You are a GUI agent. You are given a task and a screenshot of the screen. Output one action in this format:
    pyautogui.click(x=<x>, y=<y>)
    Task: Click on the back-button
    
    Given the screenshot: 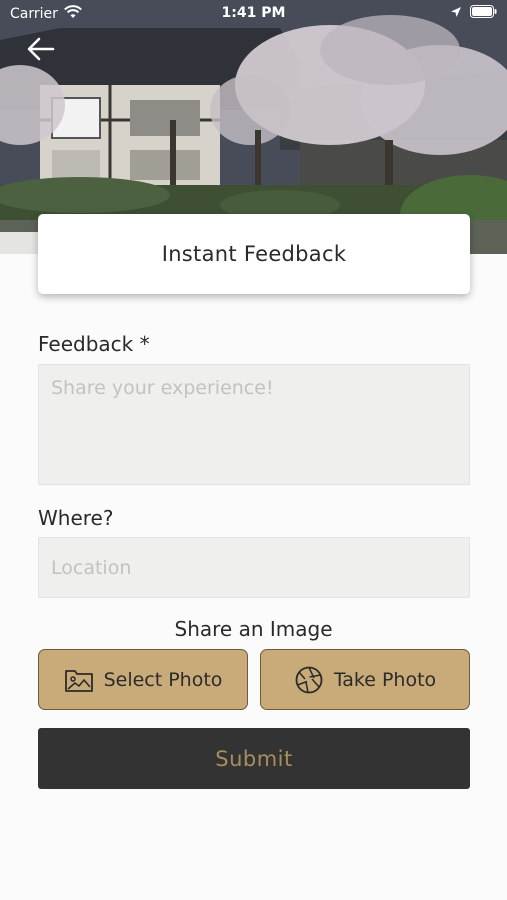 What is the action you would take?
    pyautogui.click(x=41, y=51)
    